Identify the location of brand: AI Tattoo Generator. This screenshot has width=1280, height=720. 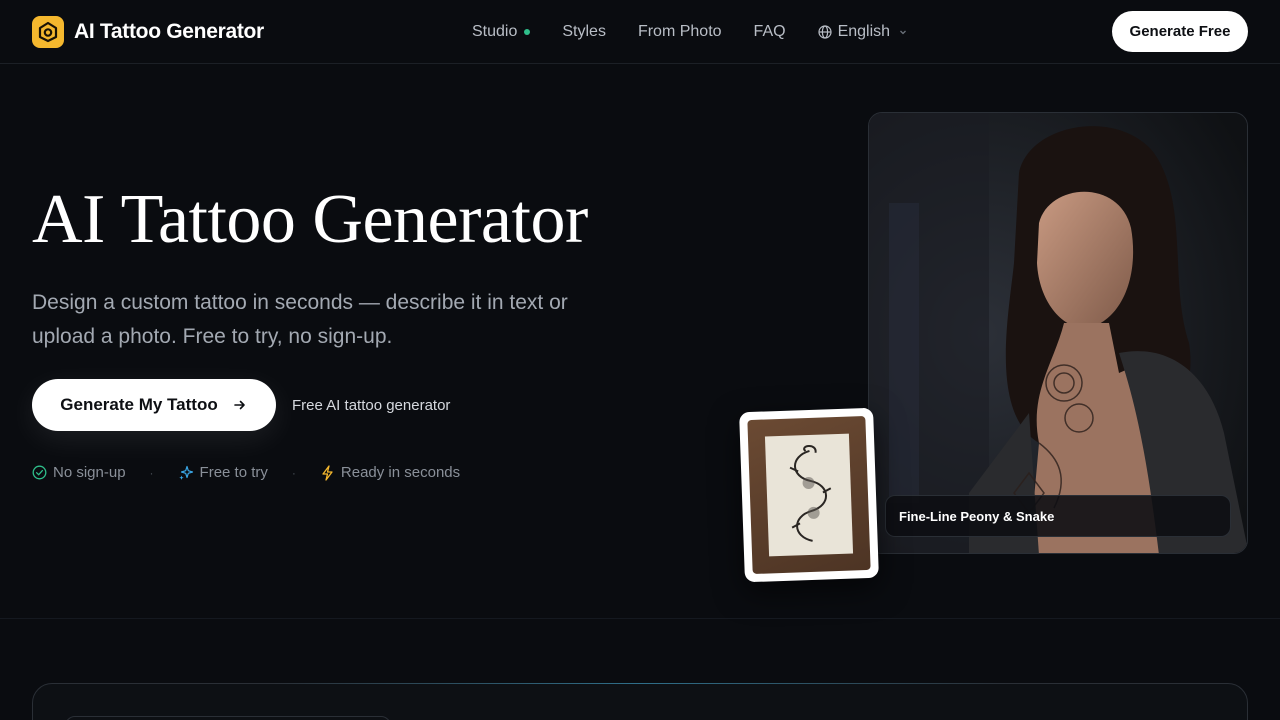
(148, 32).